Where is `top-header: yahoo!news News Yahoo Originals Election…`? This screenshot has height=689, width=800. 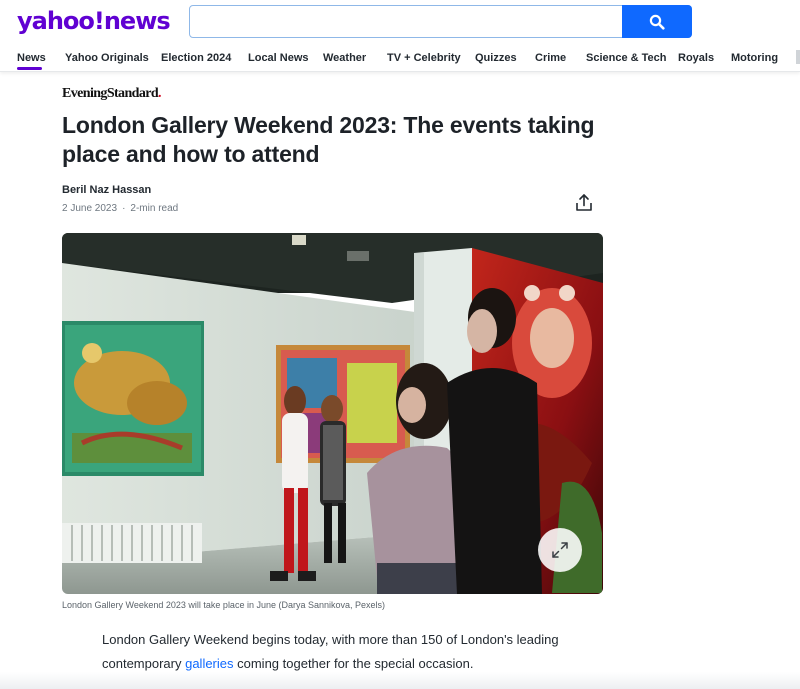 top-header: yahoo!news News Yahoo Originals Election… is located at coordinates (400, 36).